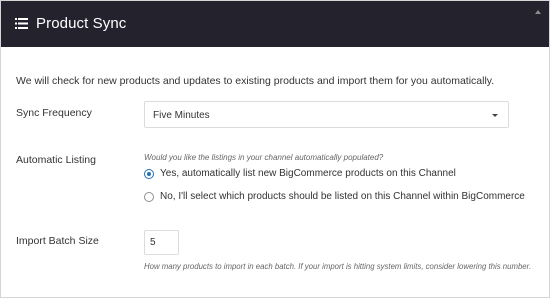 Image resolution: width=550 pixels, height=298 pixels. I want to click on list-icon, so click(21, 23).